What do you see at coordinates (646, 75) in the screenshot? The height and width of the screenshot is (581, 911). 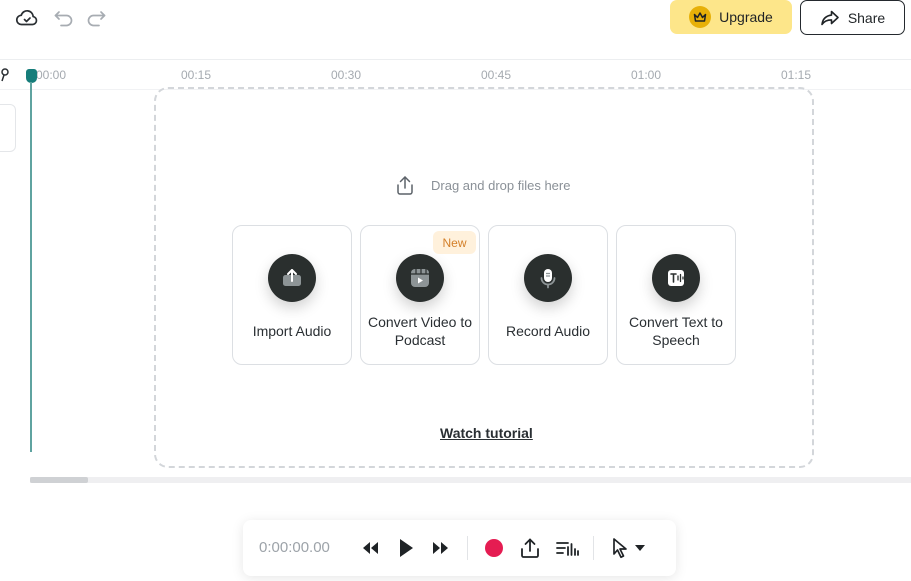 I see `timeline-tick: 01:00` at bounding box center [646, 75].